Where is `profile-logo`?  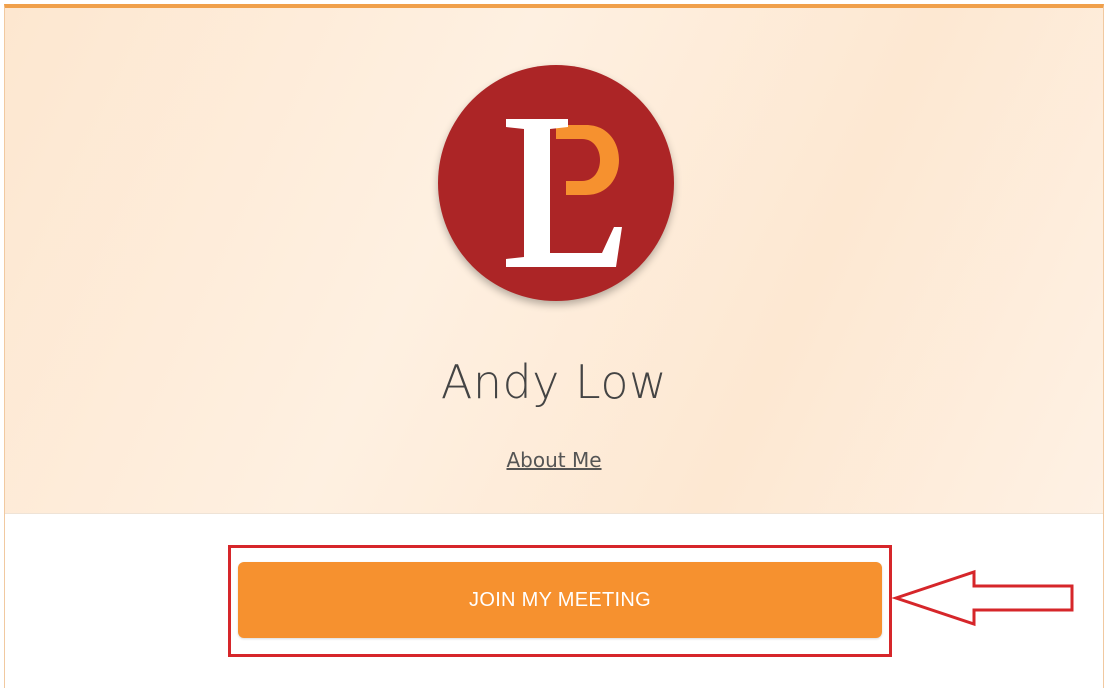
profile-logo is located at coordinates (556, 183).